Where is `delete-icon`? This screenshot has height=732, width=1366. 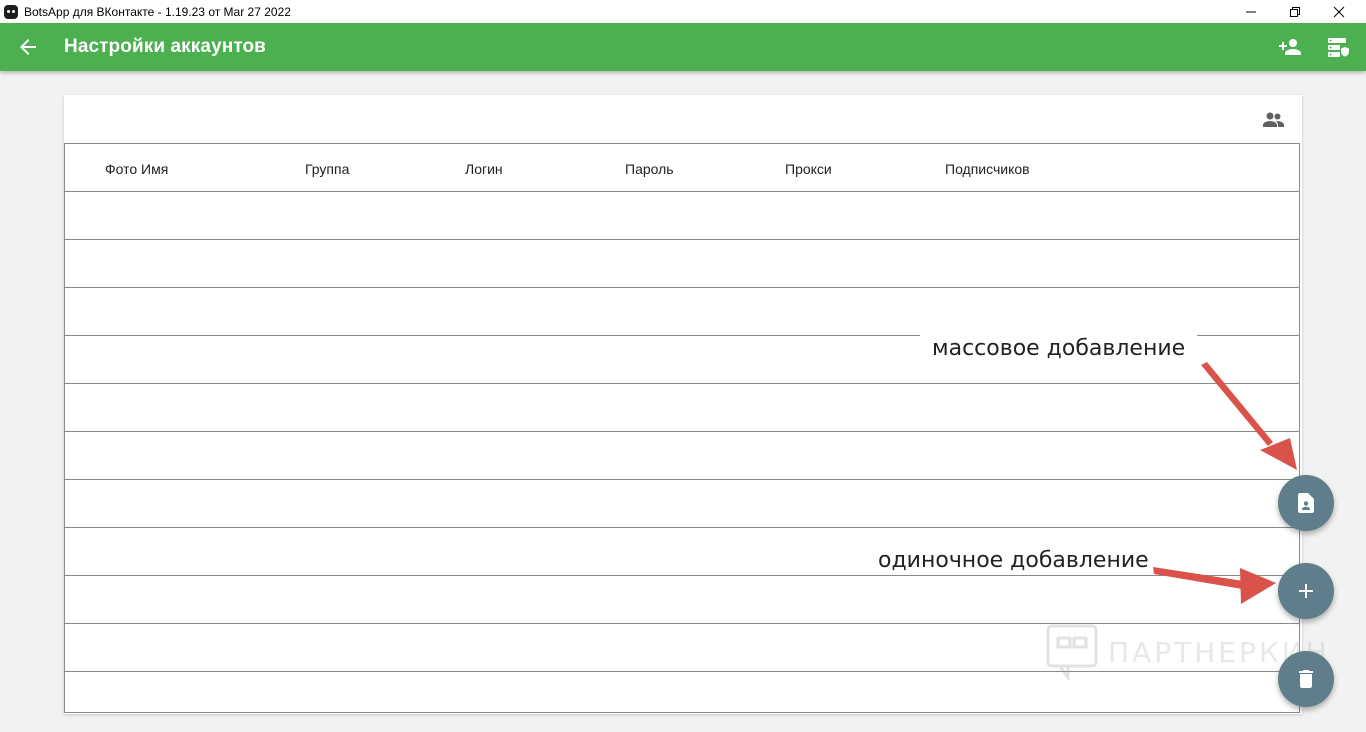 delete-icon is located at coordinates (1306, 679).